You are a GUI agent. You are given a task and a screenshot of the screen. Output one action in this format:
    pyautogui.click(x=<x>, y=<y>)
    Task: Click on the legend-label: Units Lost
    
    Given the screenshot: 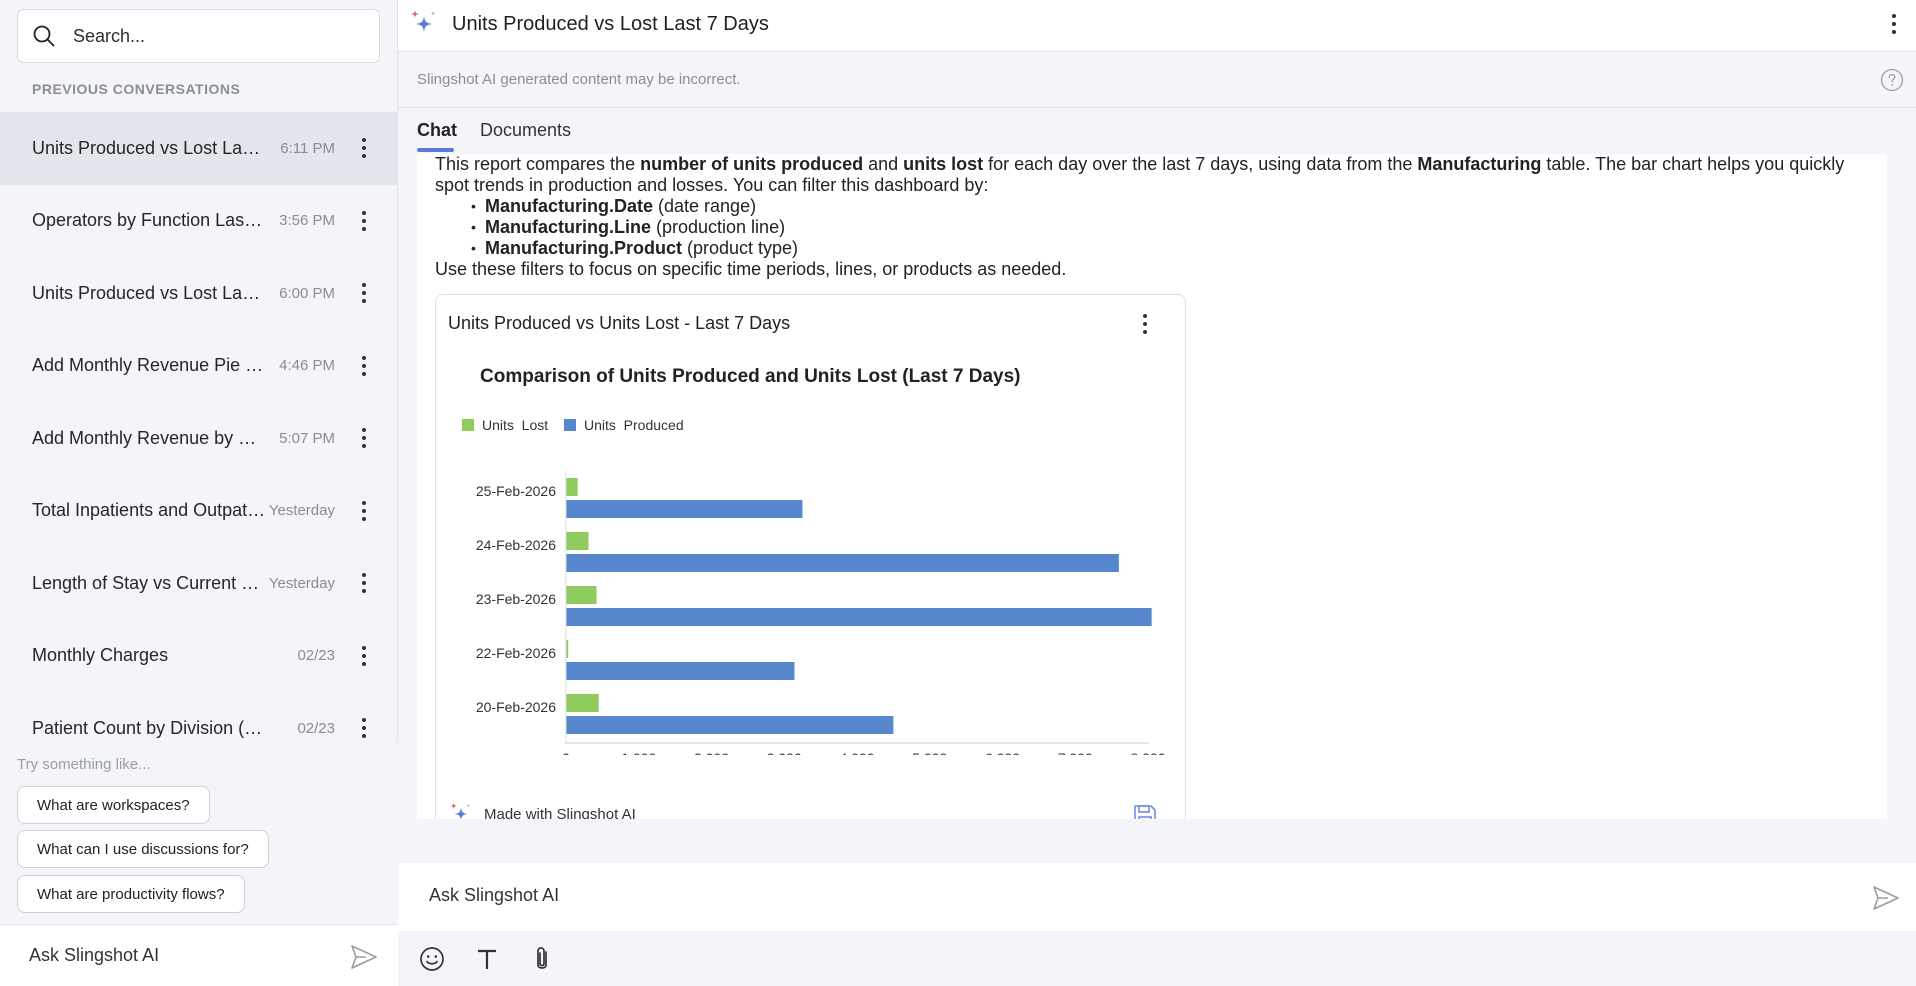 What is the action you would take?
    pyautogui.click(x=515, y=425)
    